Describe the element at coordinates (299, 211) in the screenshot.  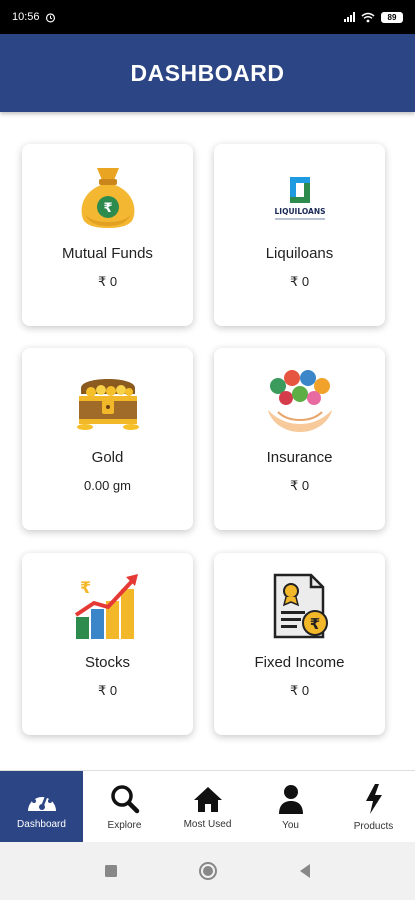
I see `liquiloans-logo-text: LIQUILOANS` at that location.